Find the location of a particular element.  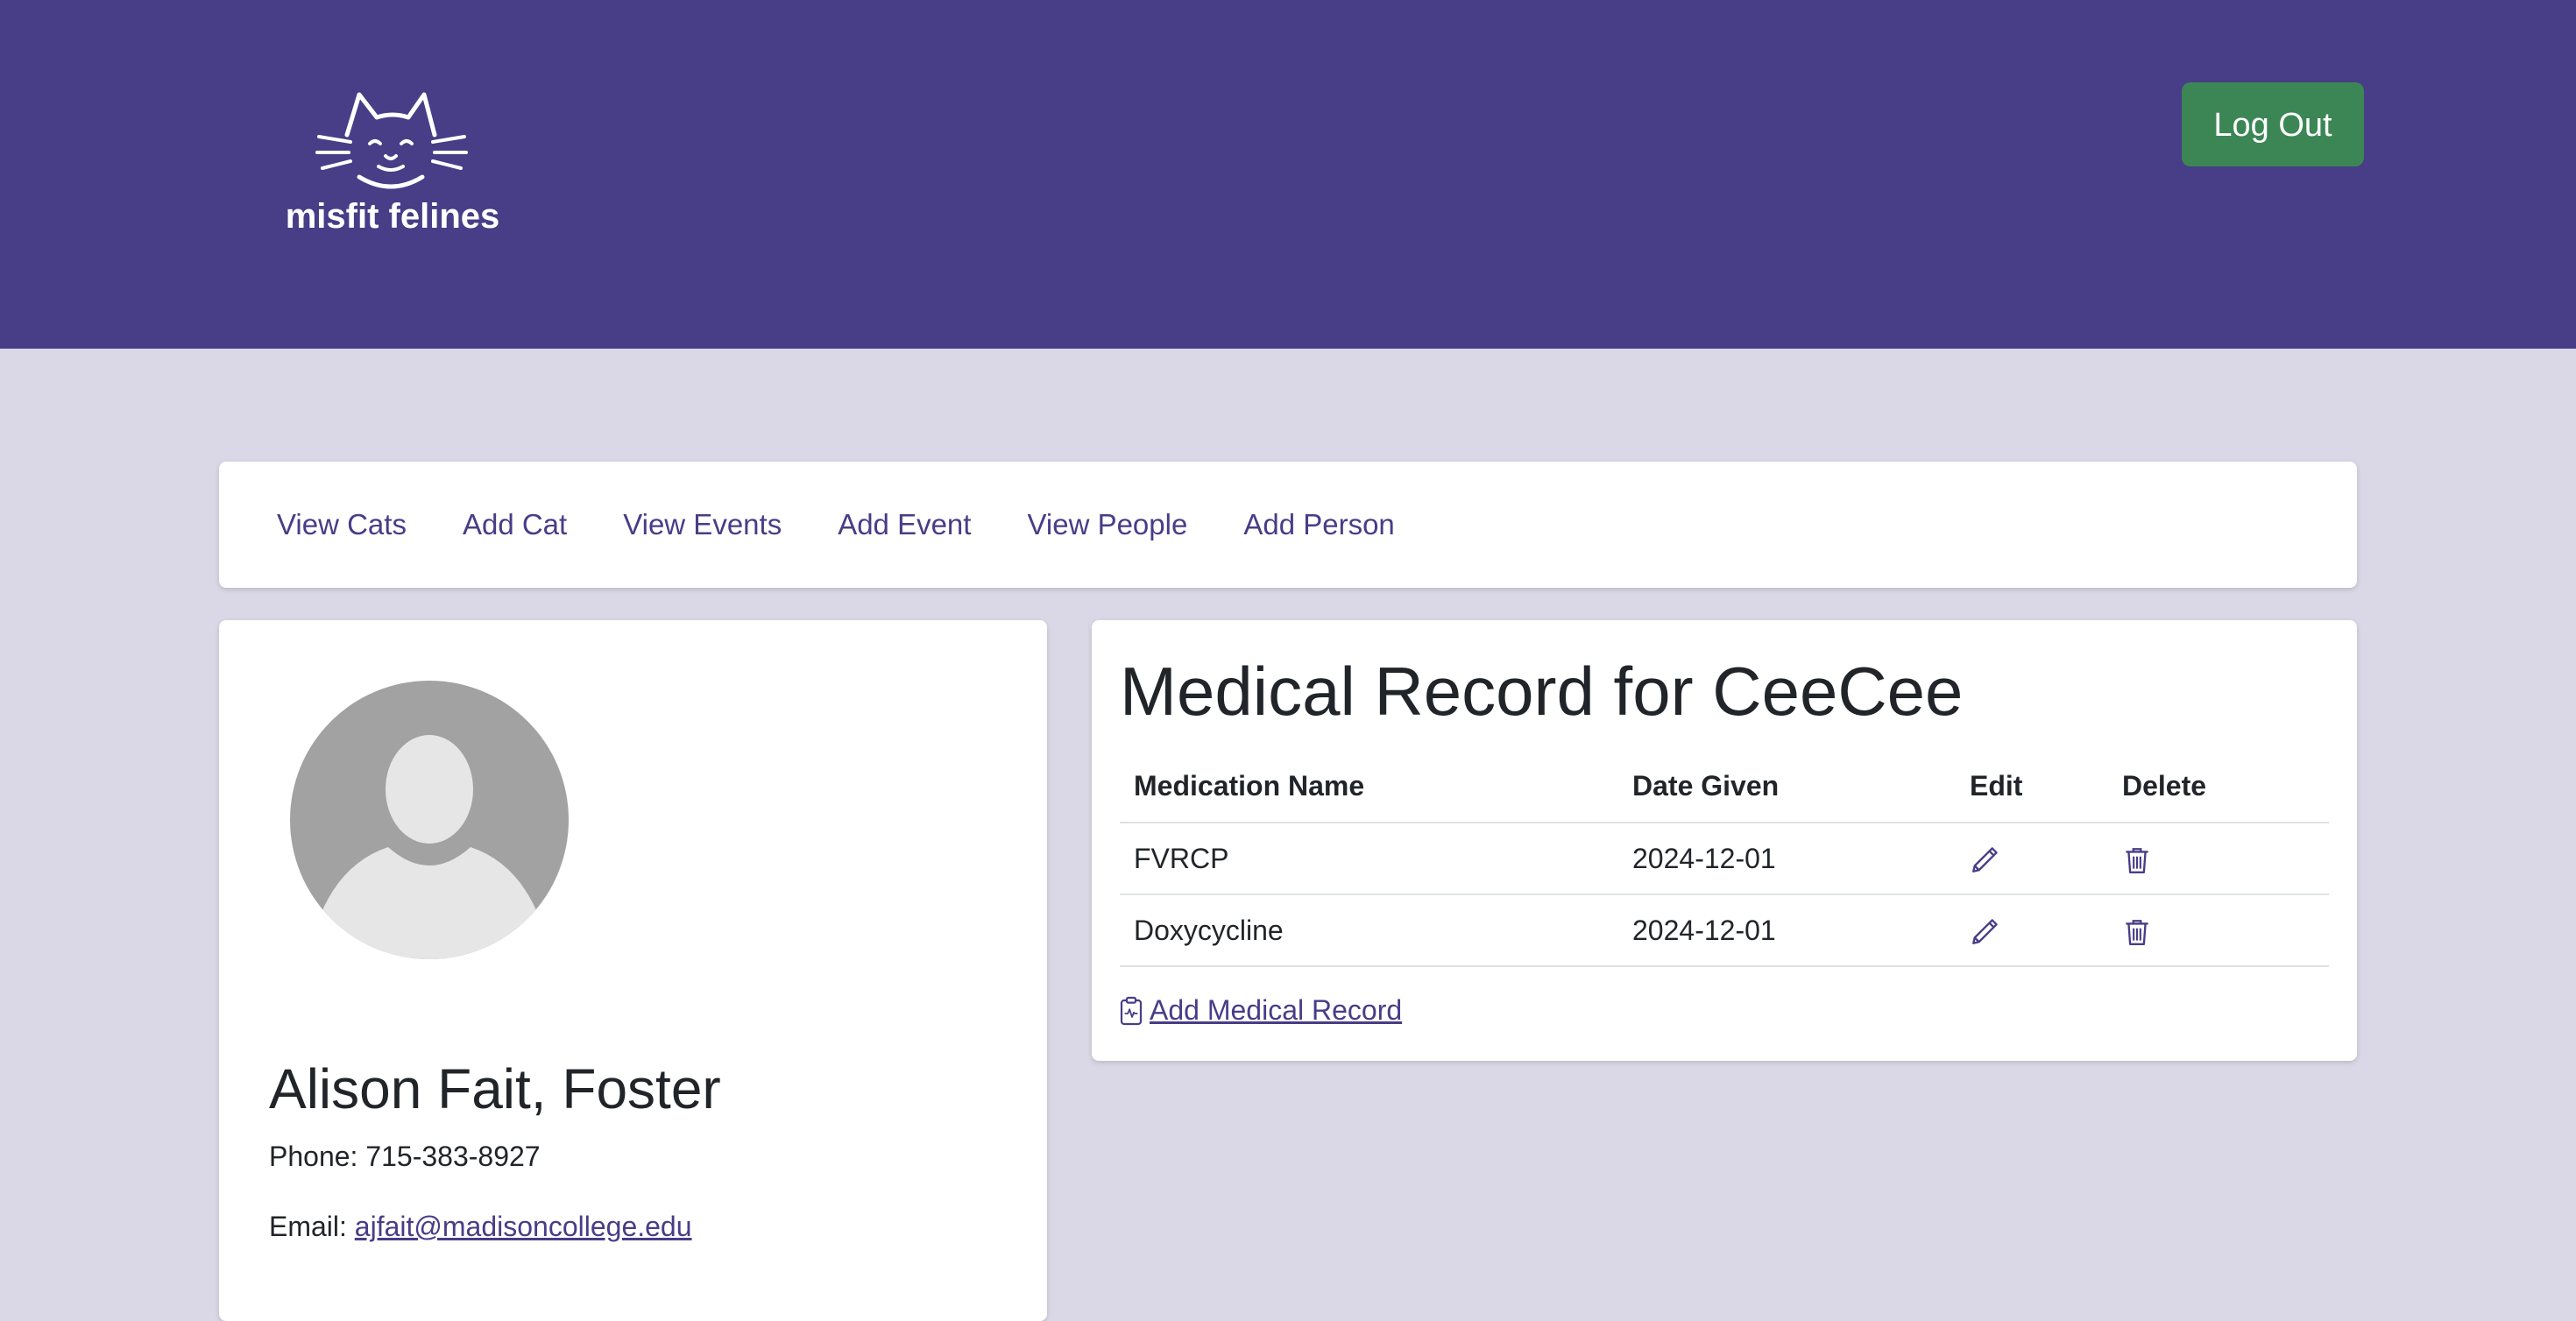

medication-name-cell: Doxycycline is located at coordinates (1369, 931).